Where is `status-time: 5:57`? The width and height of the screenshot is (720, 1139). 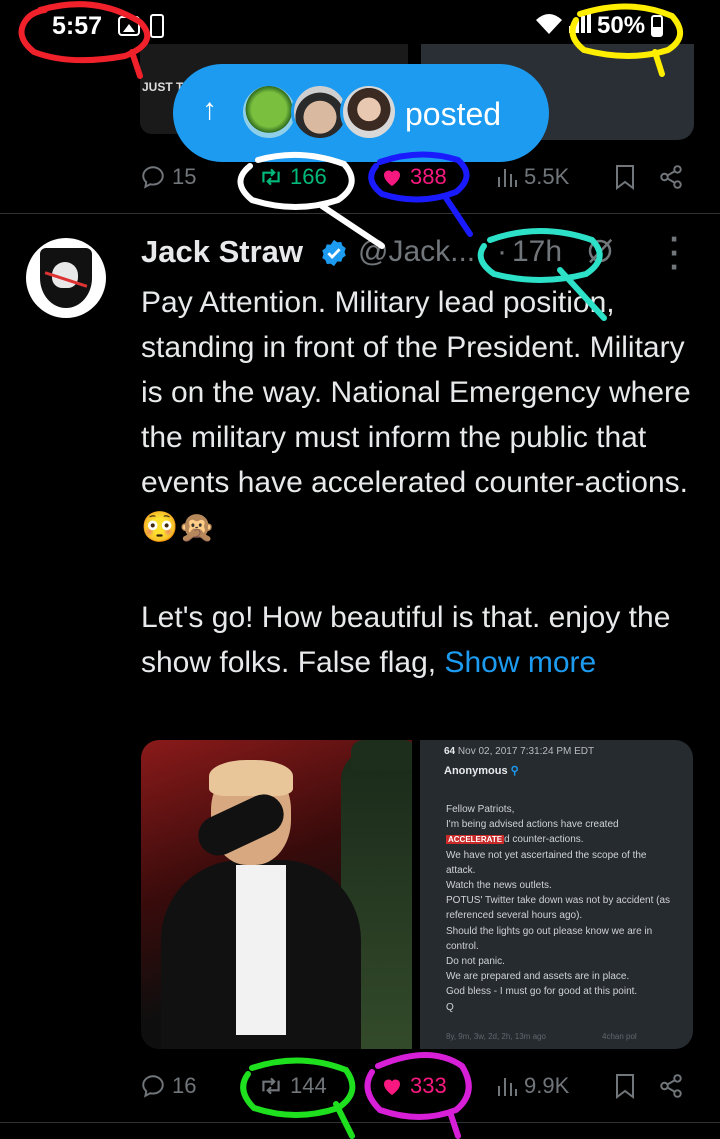
status-time: 5:57 is located at coordinates (77, 26).